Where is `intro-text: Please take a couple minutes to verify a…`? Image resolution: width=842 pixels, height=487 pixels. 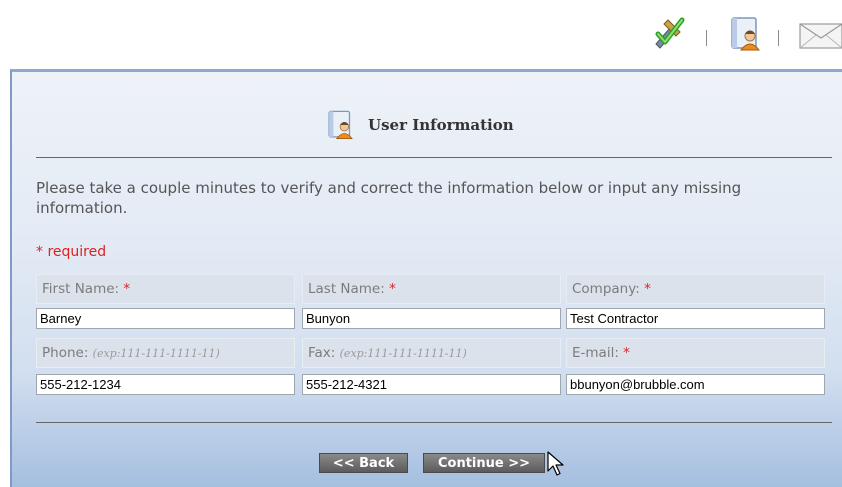
intro-text: Please take a couple minutes to verify a… is located at coordinates (389, 198).